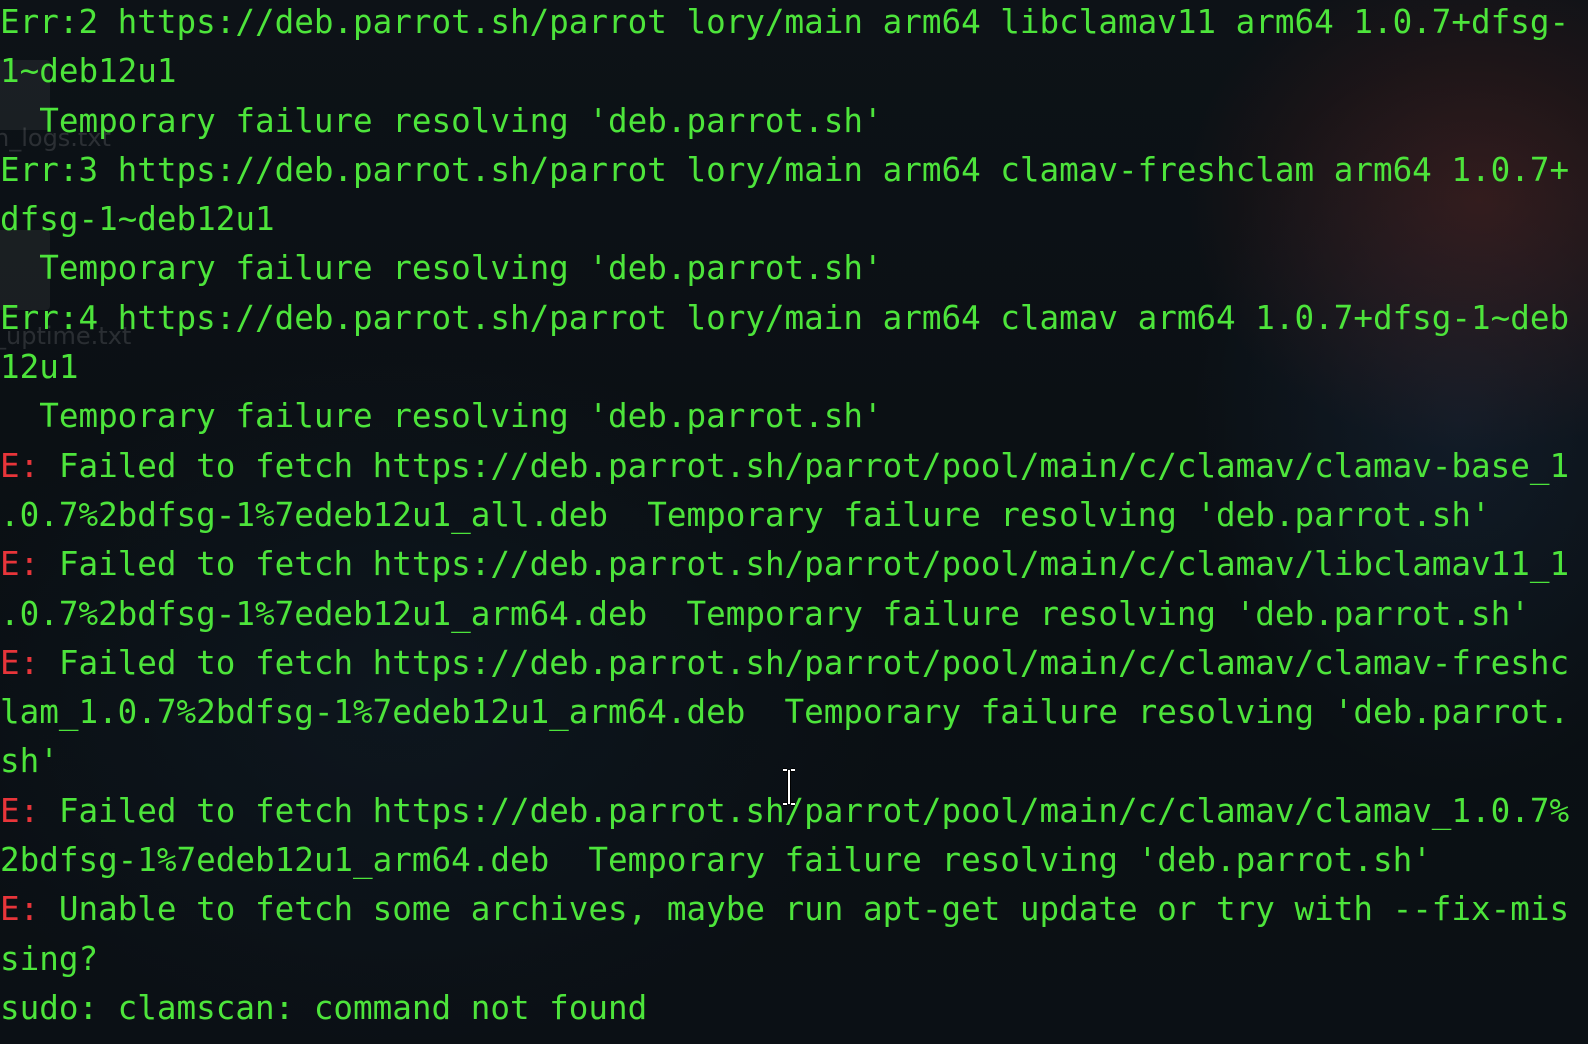 The width and height of the screenshot is (1588, 1044). I want to click on text-cursor-icon, so click(789, 787).